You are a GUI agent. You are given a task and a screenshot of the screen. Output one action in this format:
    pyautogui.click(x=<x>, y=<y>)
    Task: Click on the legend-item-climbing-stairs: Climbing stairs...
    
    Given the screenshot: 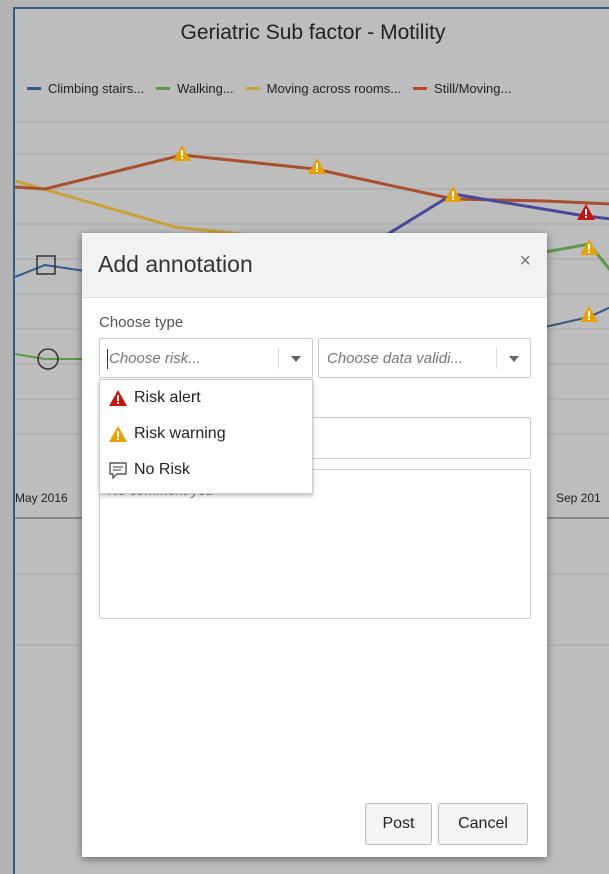 What is the action you would take?
    pyautogui.click(x=85, y=88)
    